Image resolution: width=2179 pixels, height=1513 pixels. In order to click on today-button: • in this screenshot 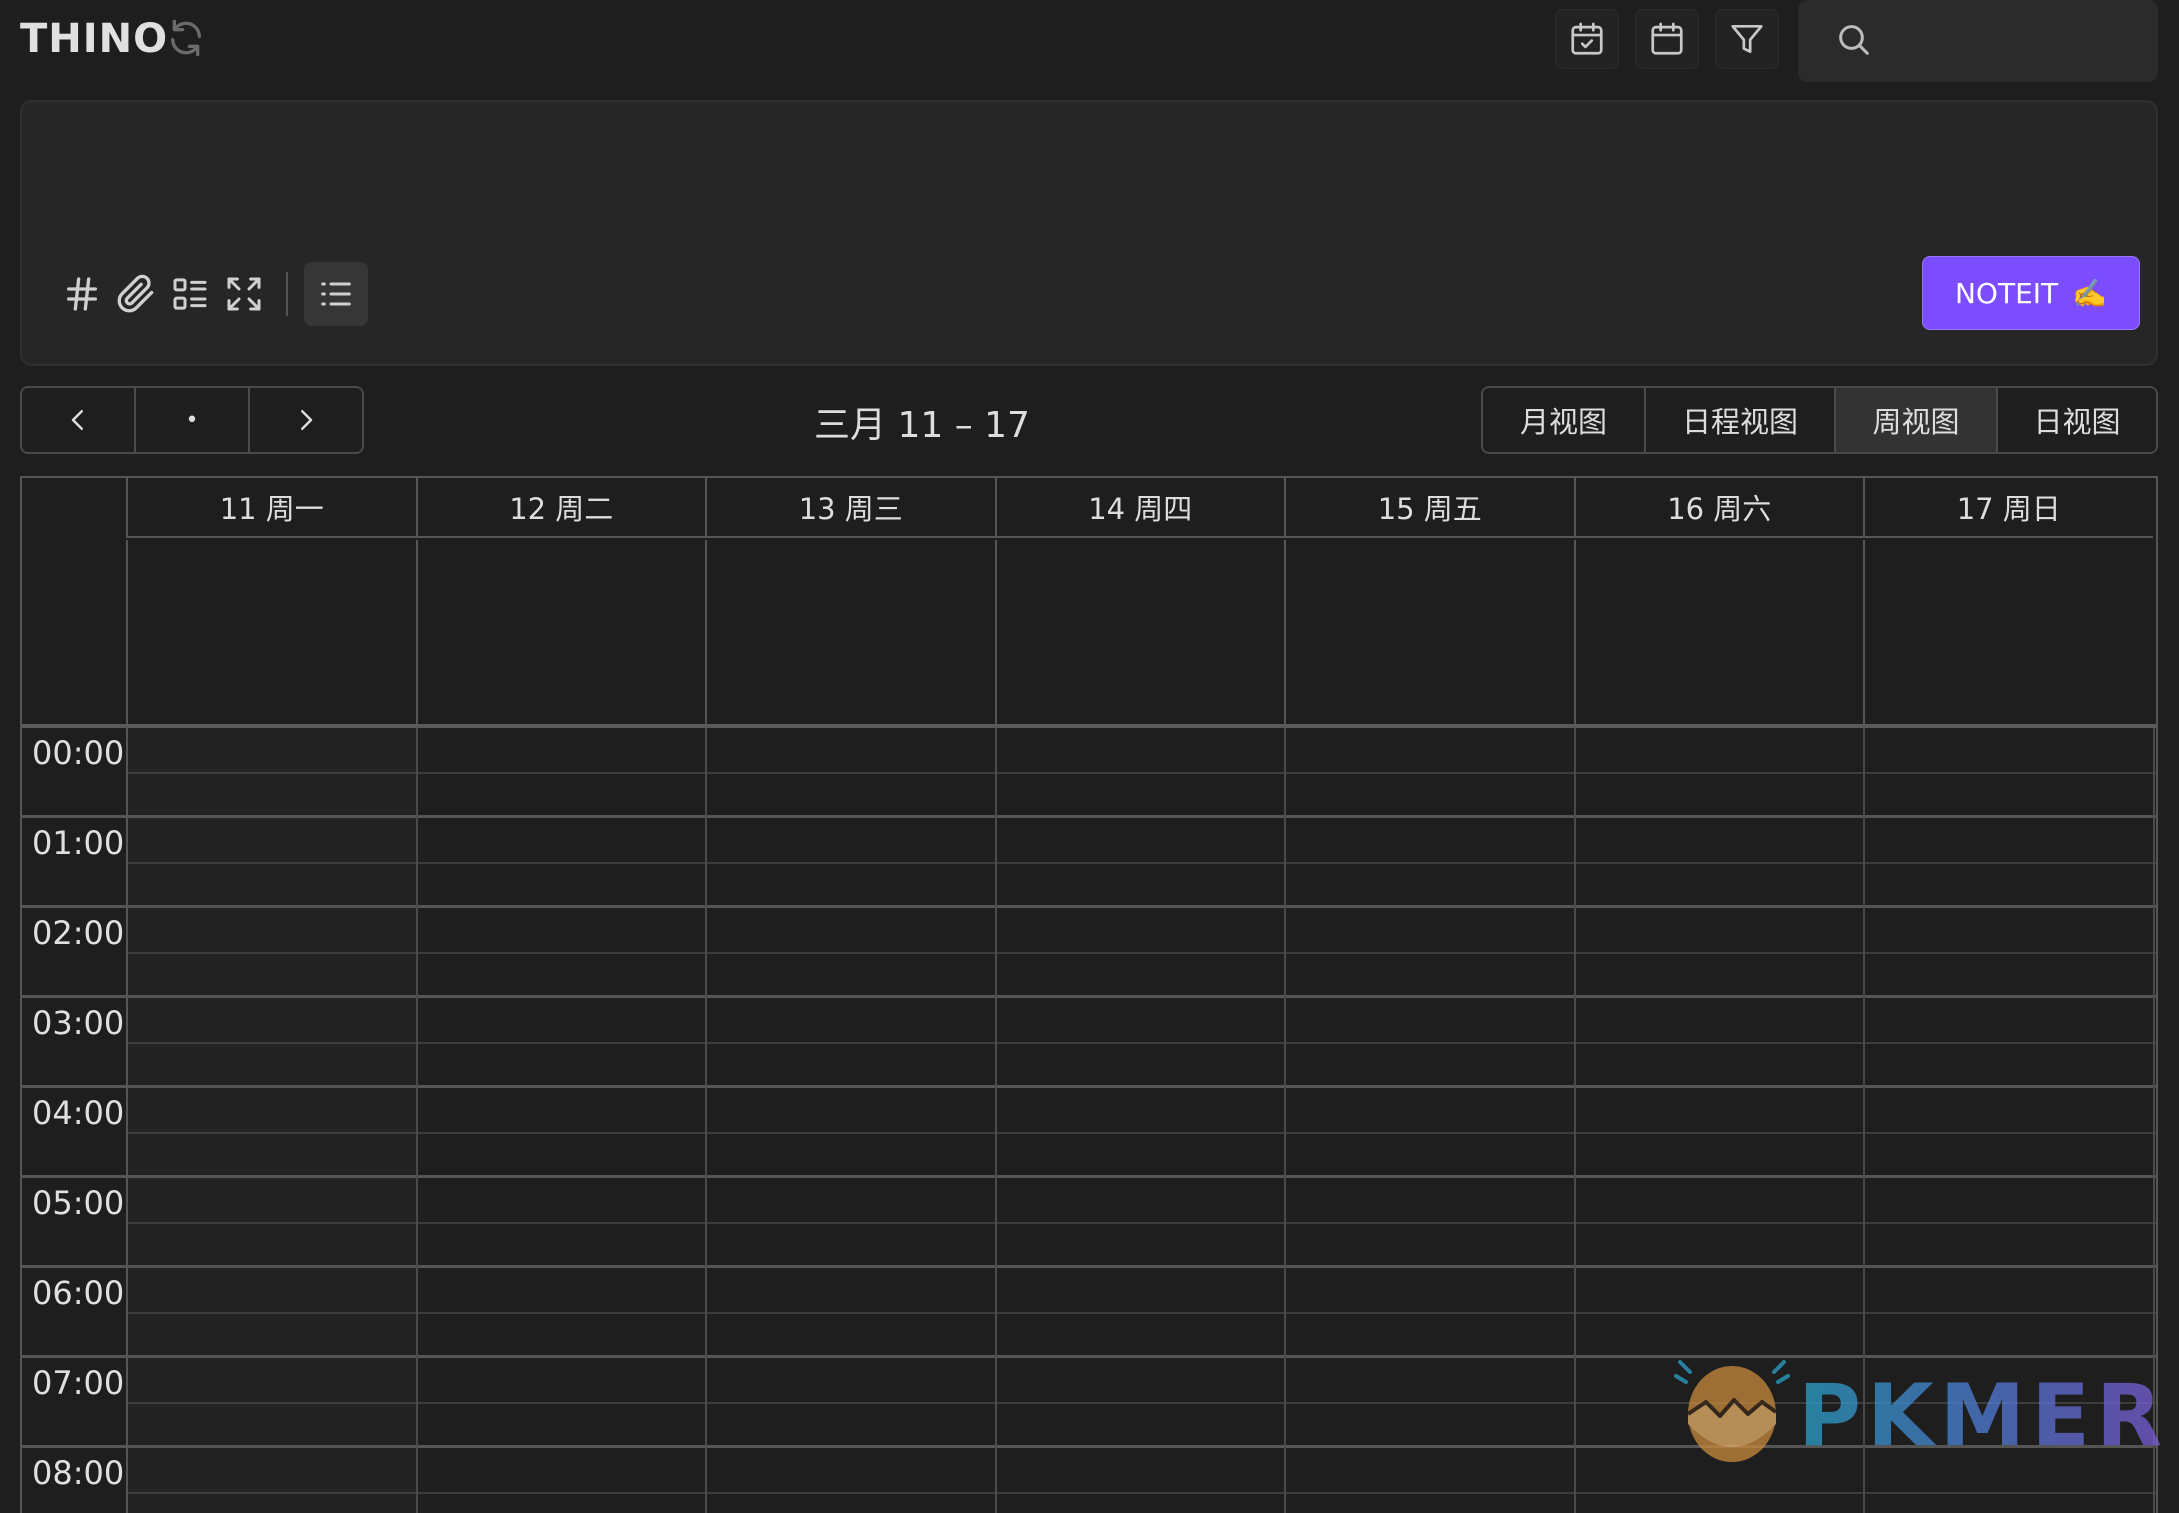, I will do `click(191, 420)`.